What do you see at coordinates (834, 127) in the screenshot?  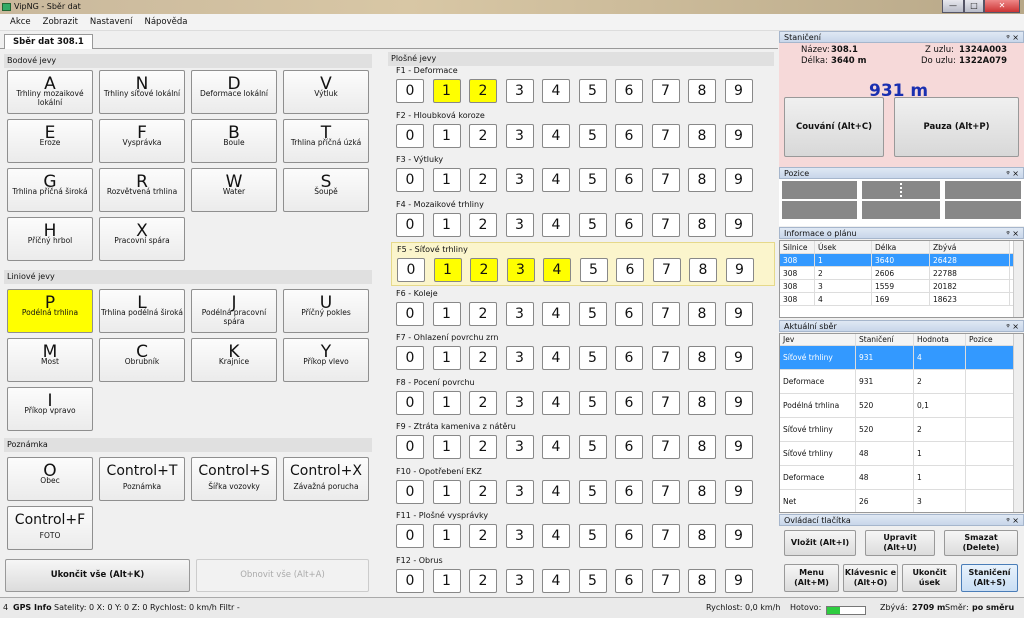 I see `couvani-button: Couvání (Alt+C)` at bounding box center [834, 127].